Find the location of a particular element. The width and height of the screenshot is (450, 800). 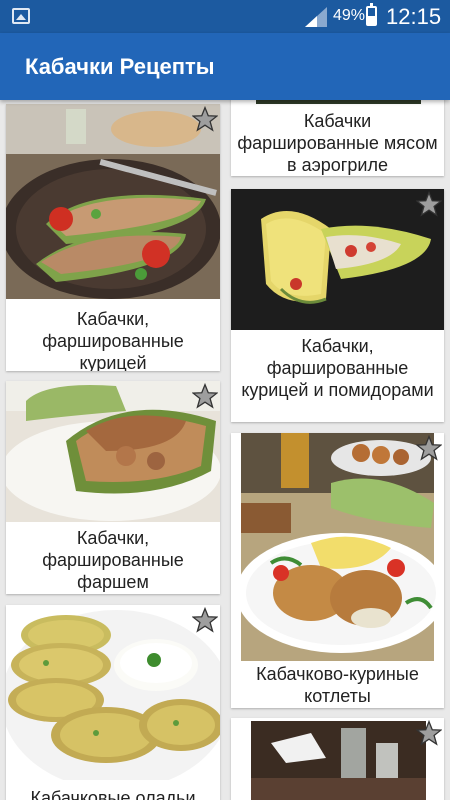

gallery-icon is located at coordinates (21, 16).